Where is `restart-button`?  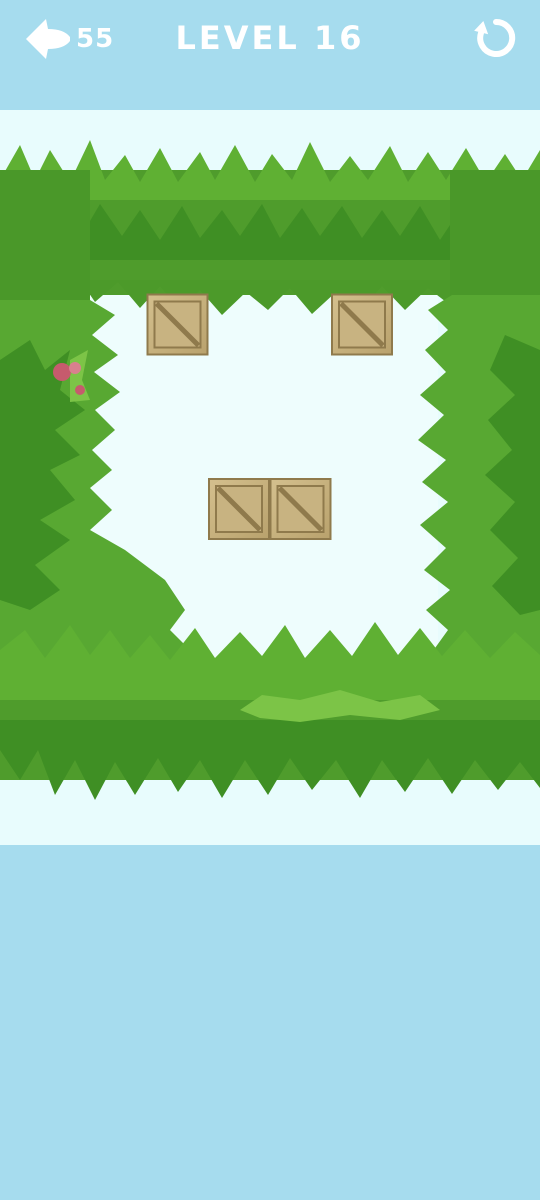 restart-button is located at coordinates (496, 38).